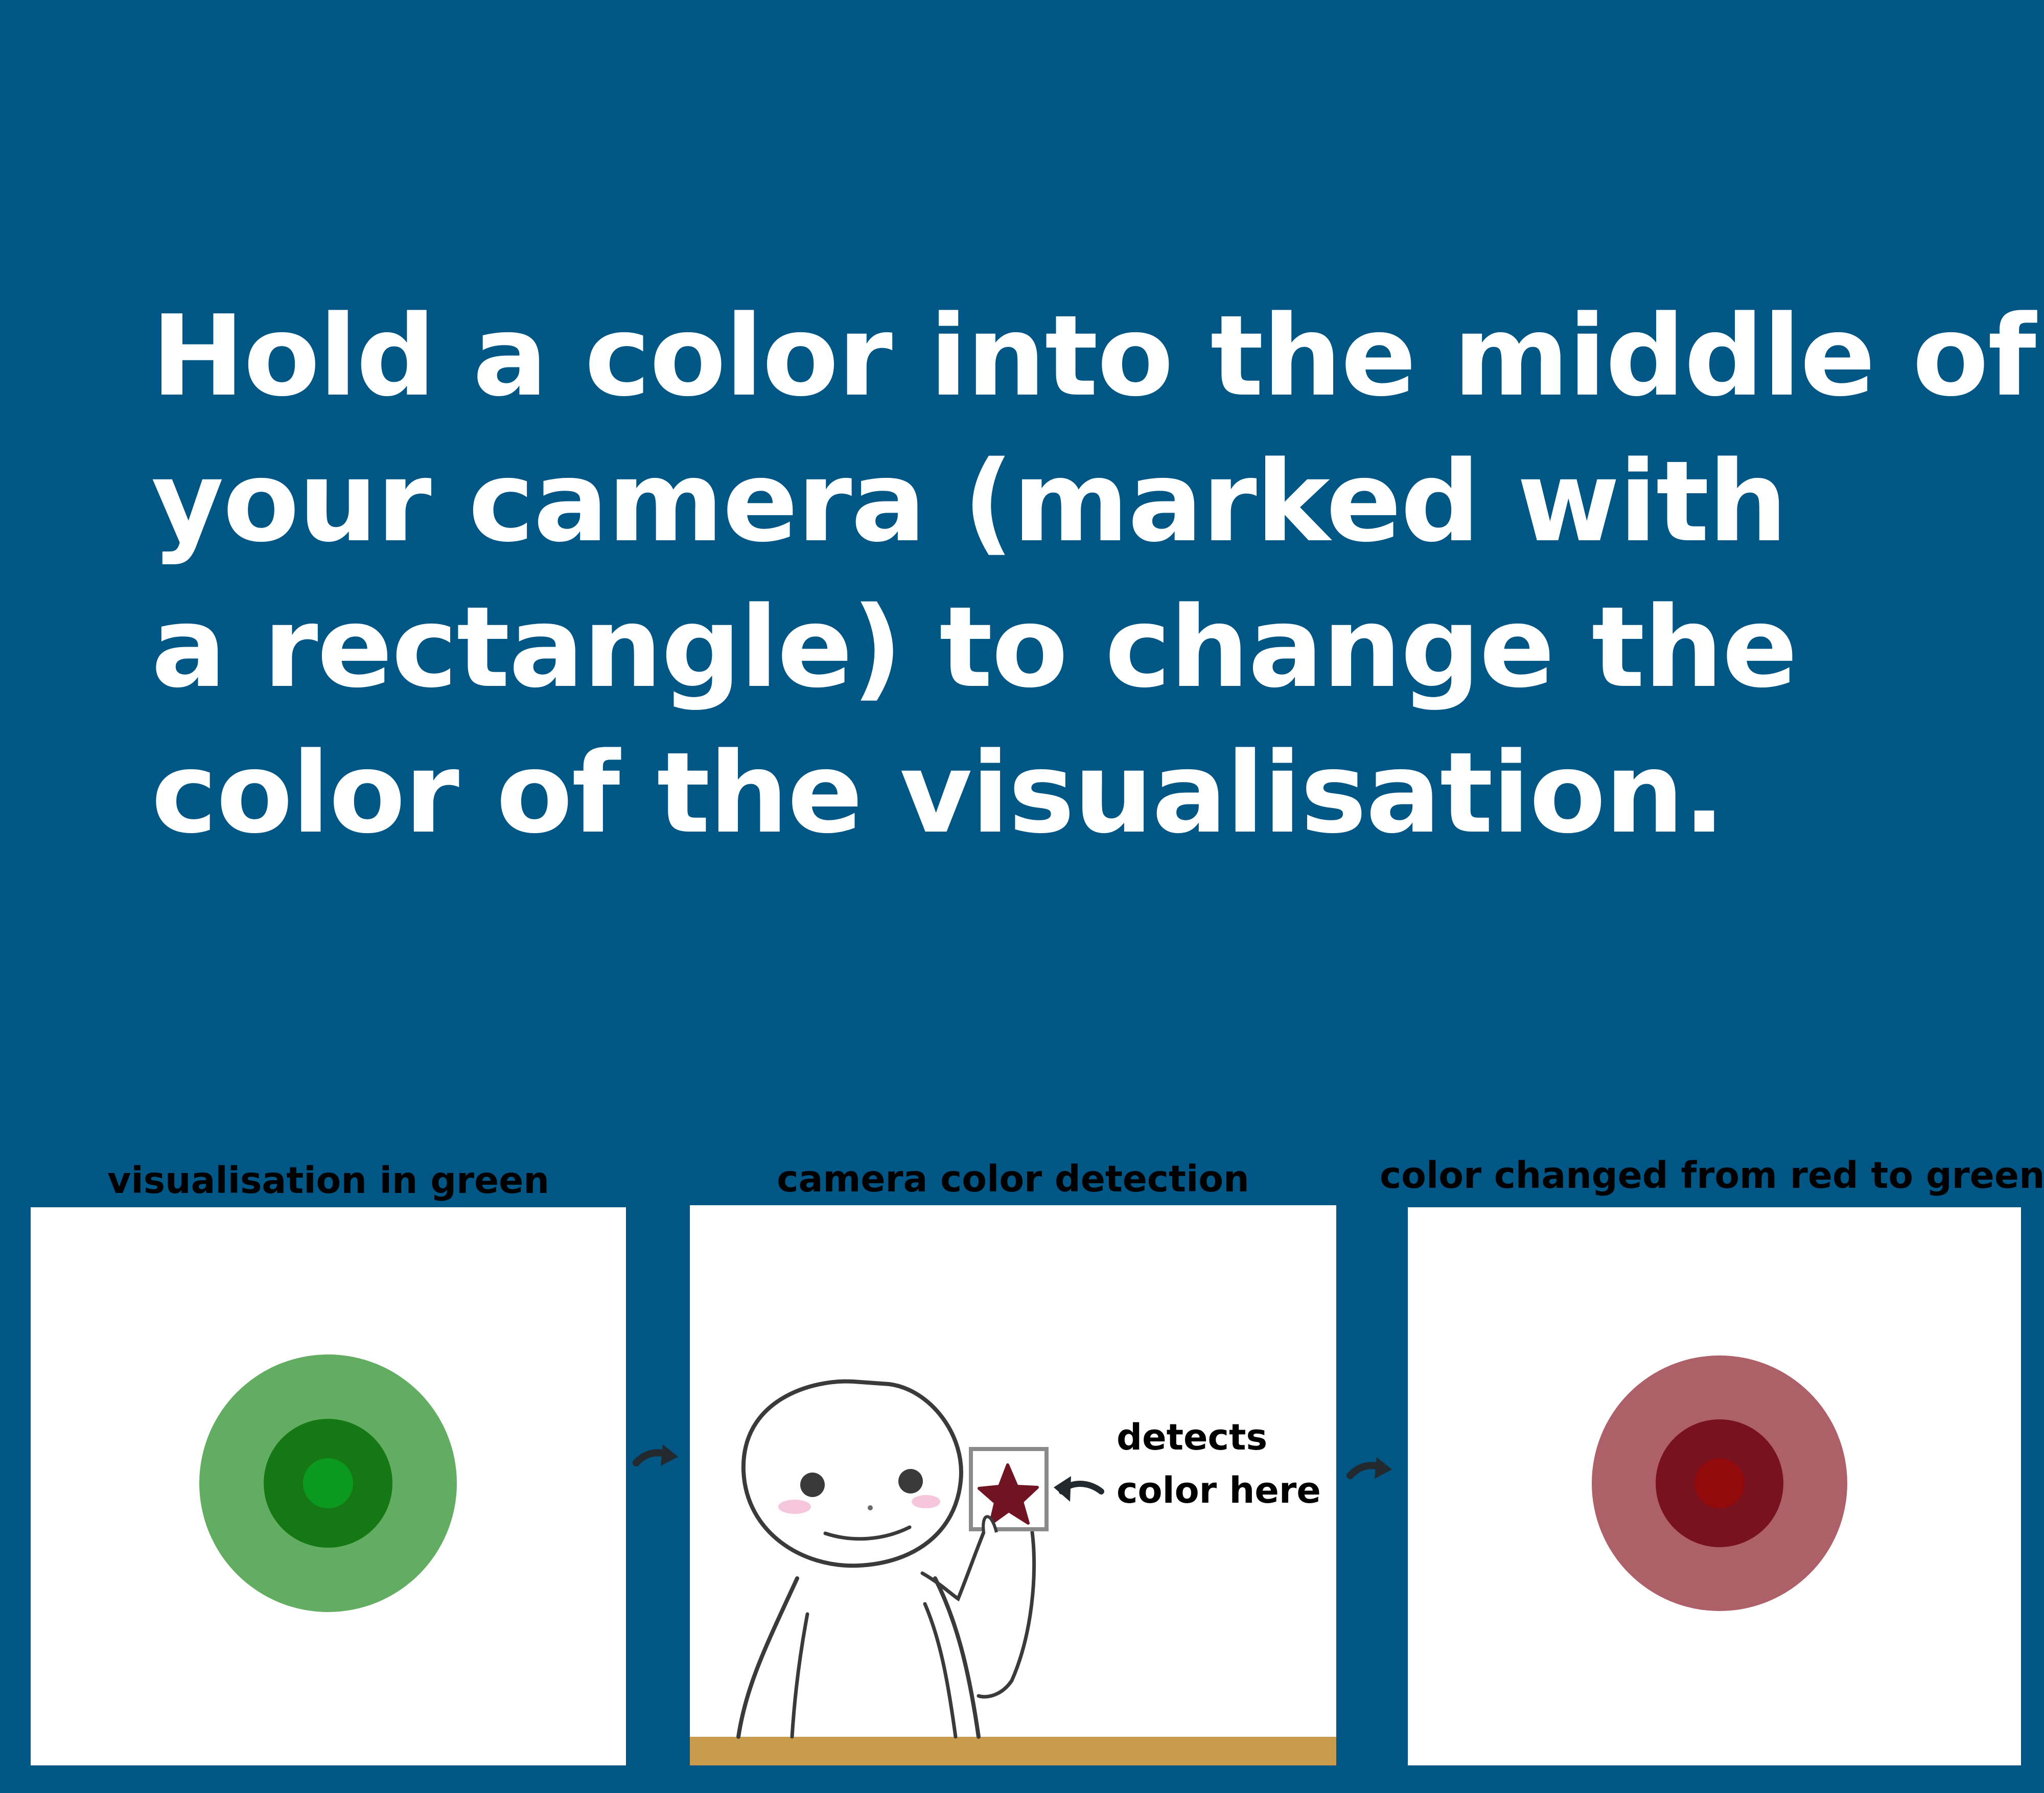 The width and height of the screenshot is (2044, 1793). What do you see at coordinates (938, 793) in the screenshot?
I see `instruction-line-4: color of the visualisation.` at bounding box center [938, 793].